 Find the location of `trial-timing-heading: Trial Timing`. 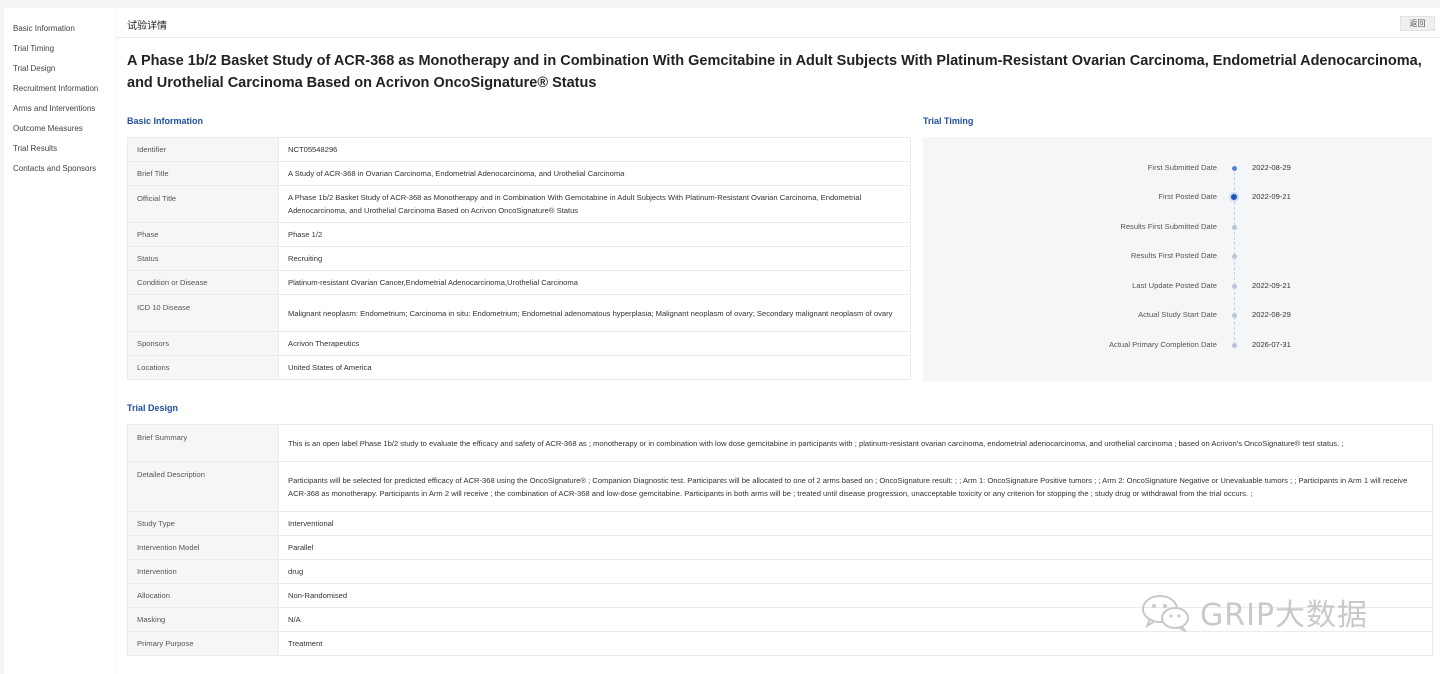

trial-timing-heading: Trial Timing is located at coordinates (948, 121).